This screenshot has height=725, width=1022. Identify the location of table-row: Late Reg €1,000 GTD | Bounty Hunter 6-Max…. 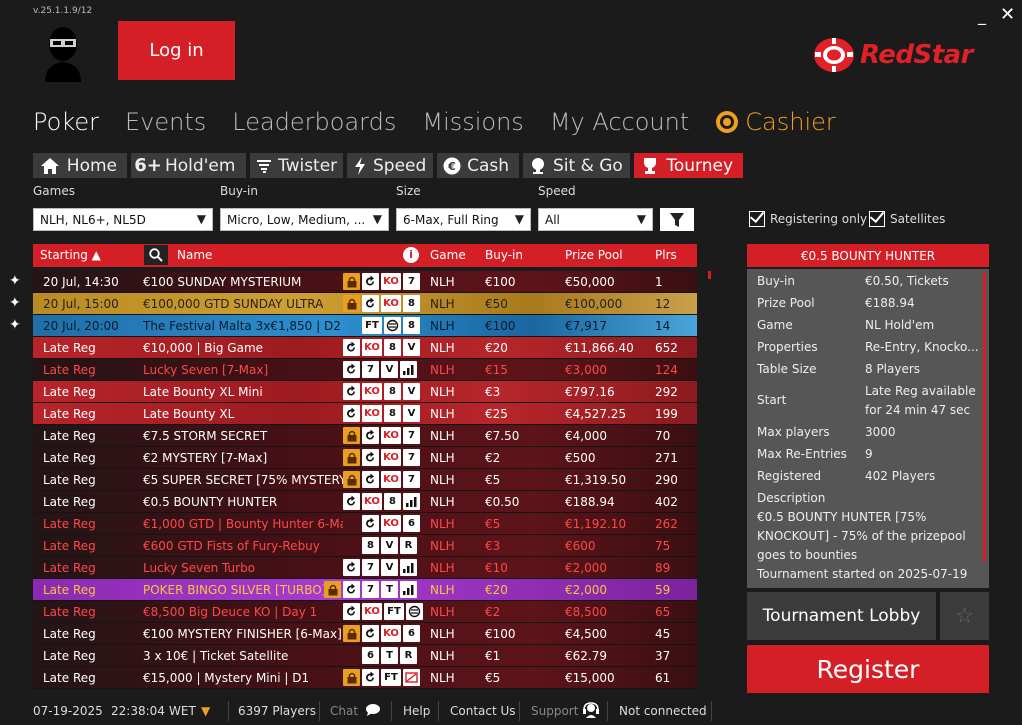
(365, 524).